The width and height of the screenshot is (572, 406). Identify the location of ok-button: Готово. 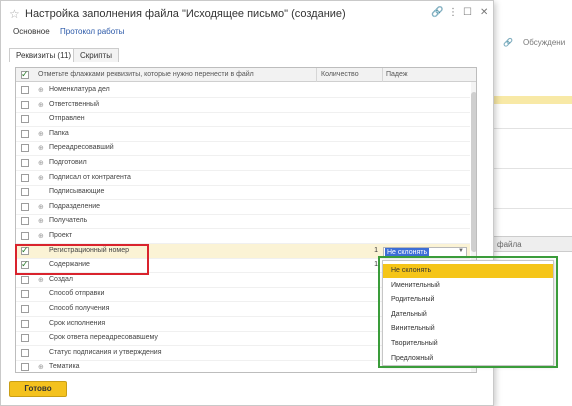
(38, 389).